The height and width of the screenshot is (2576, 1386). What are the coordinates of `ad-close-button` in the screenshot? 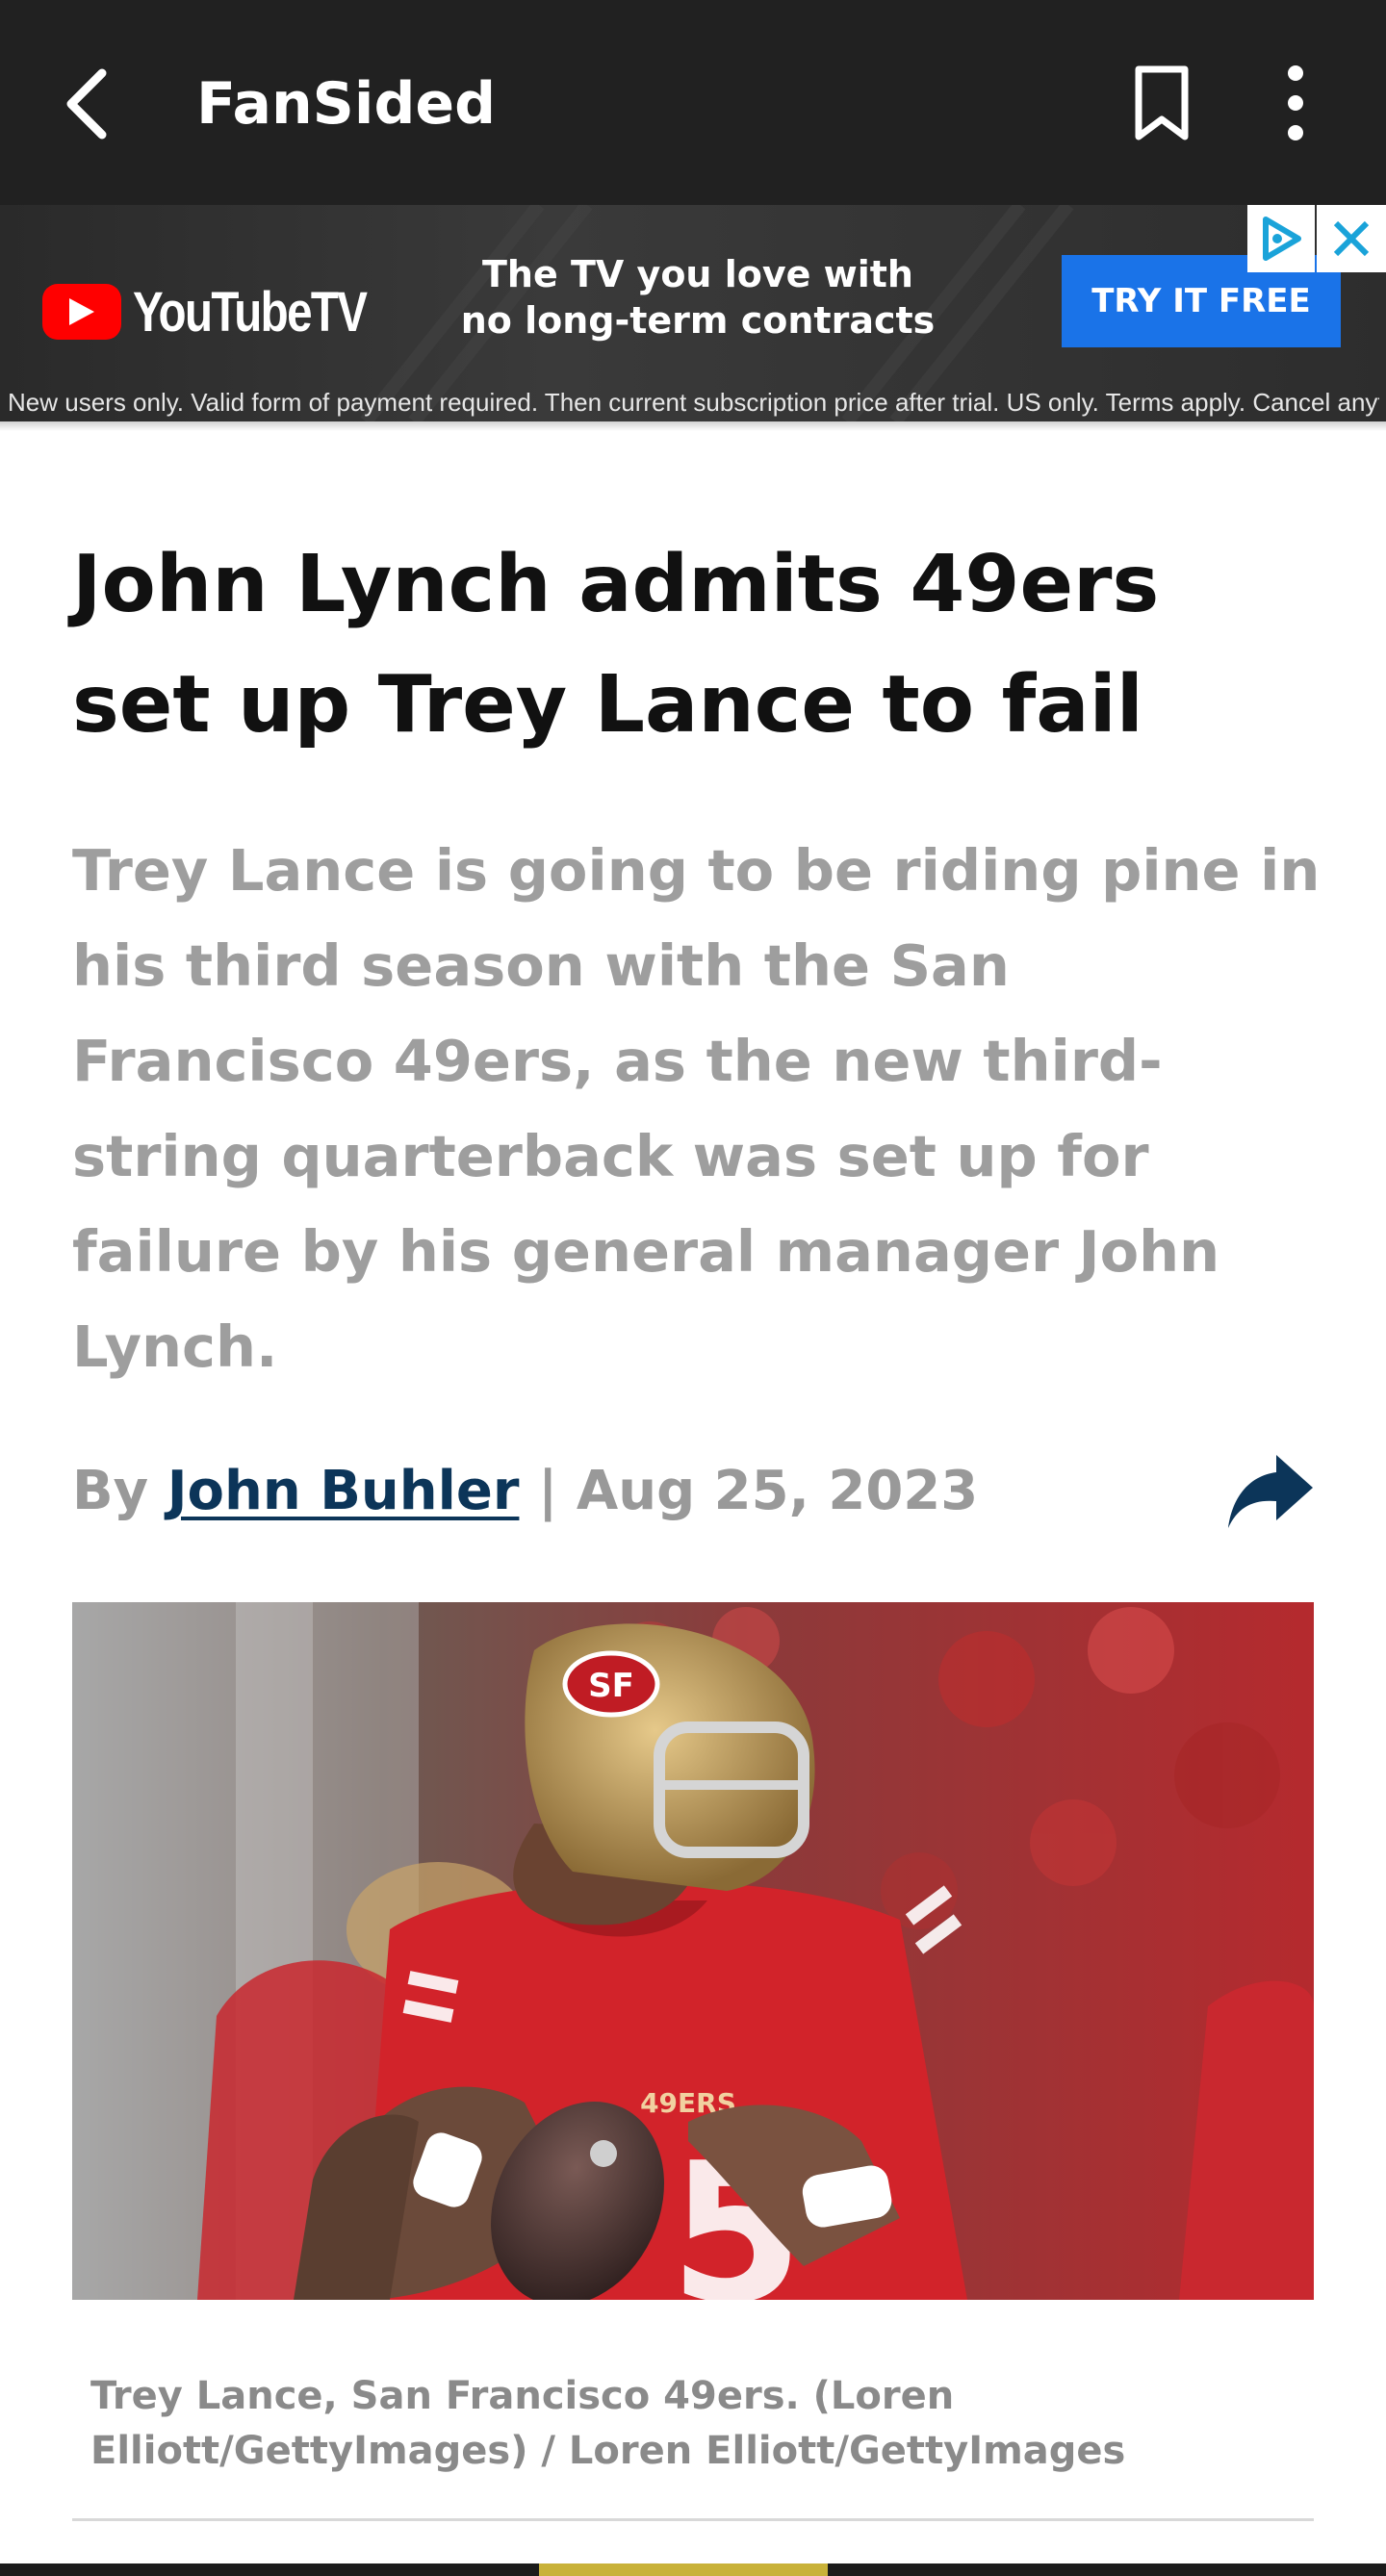 It's located at (1351, 238).